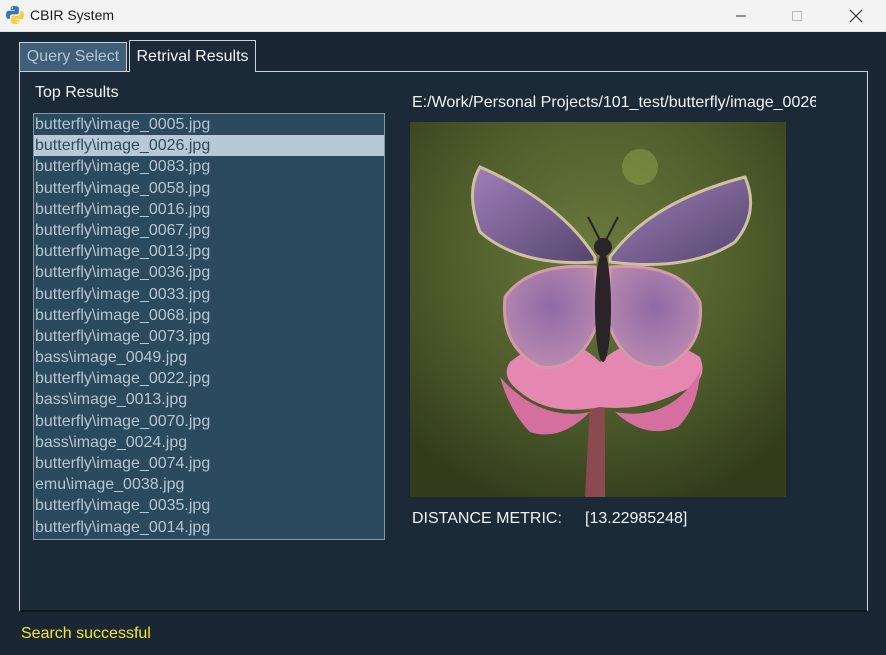 This screenshot has height=655, width=886. Describe the element at coordinates (209, 315) in the screenshot. I see `list-item: butterfly\image_0068.jpg` at that location.